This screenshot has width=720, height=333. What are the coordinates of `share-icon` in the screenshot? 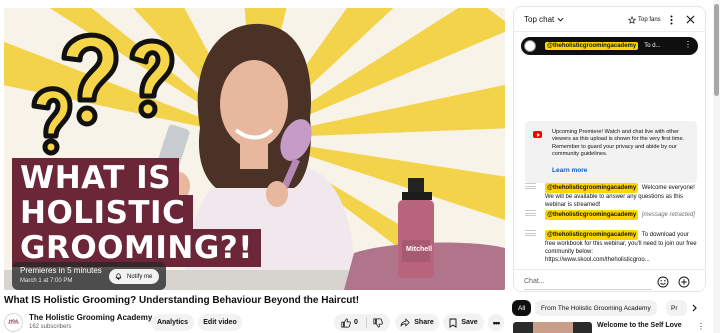 It's located at (405, 322).